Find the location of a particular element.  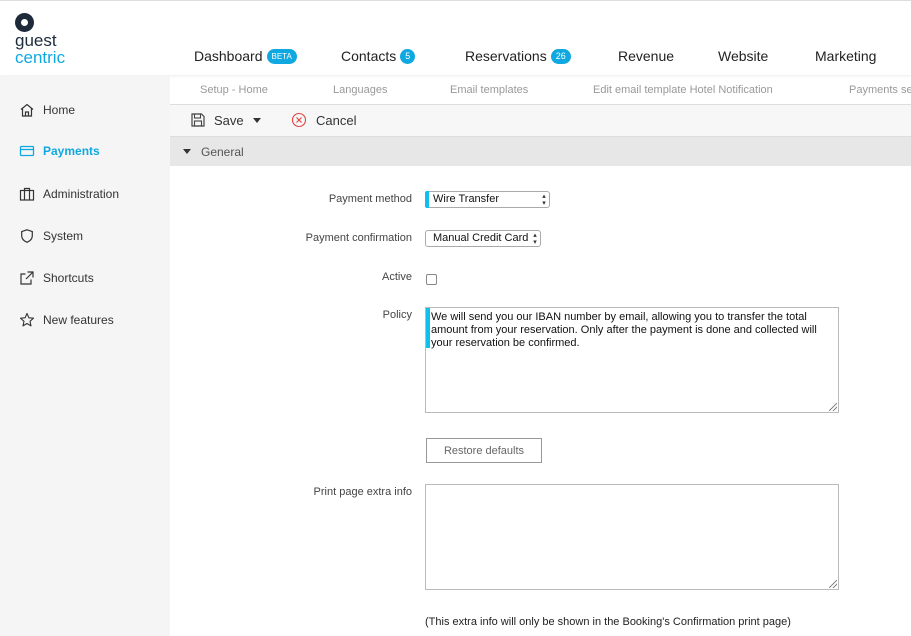

star-icon is located at coordinates (27, 320).